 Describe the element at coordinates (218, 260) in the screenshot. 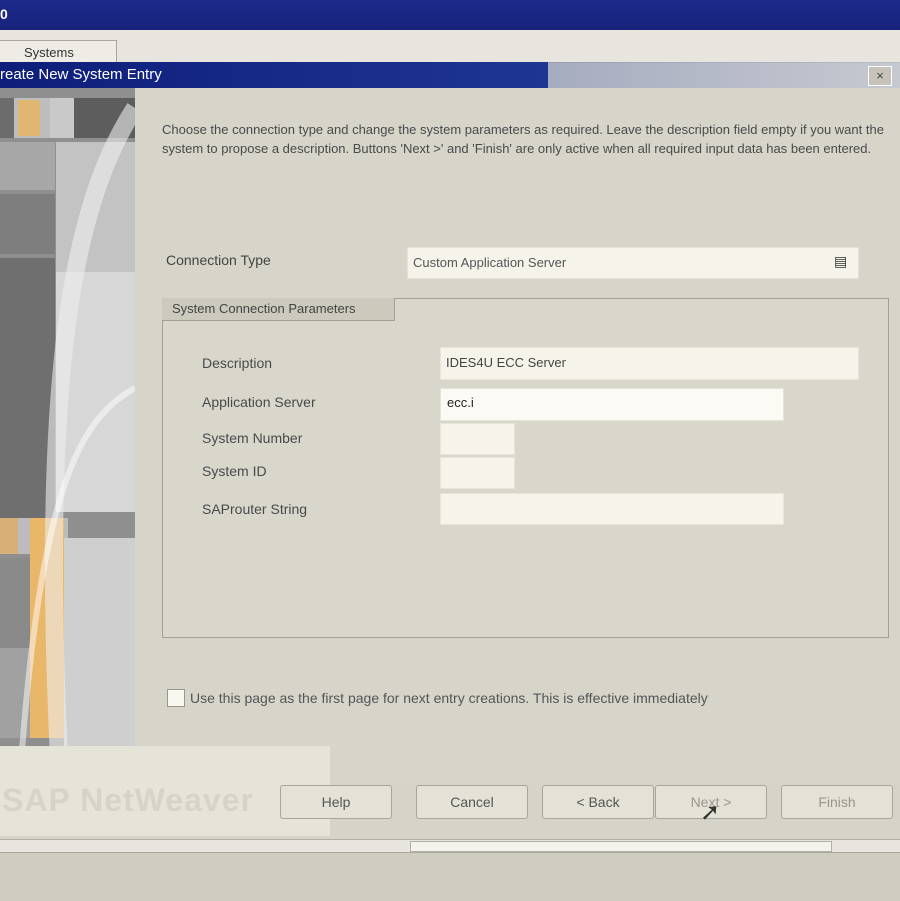

I see `connection-type-label: Connection Type` at that location.